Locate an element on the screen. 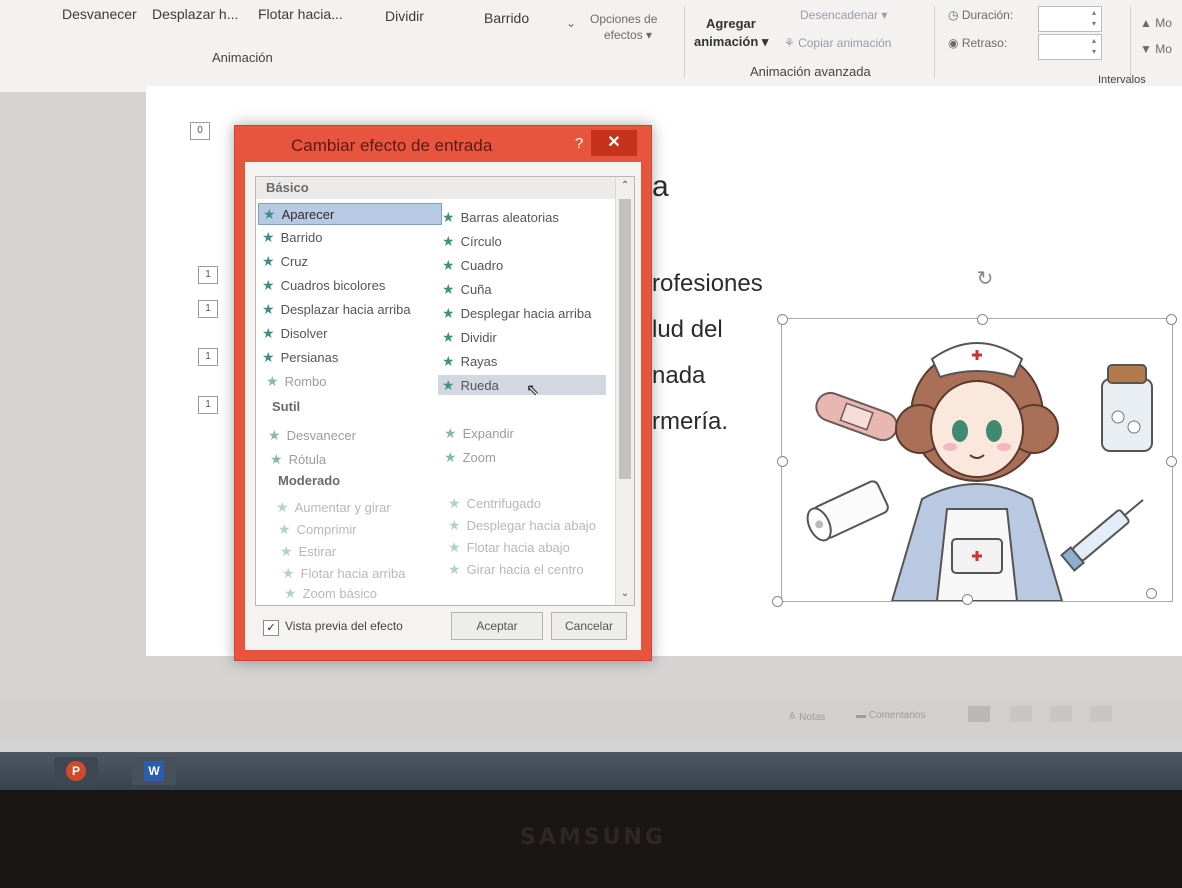 The height and width of the screenshot is (888, 1182). effect-item: ★ Flotar hacia abajo is located at coordinates (507, 547).